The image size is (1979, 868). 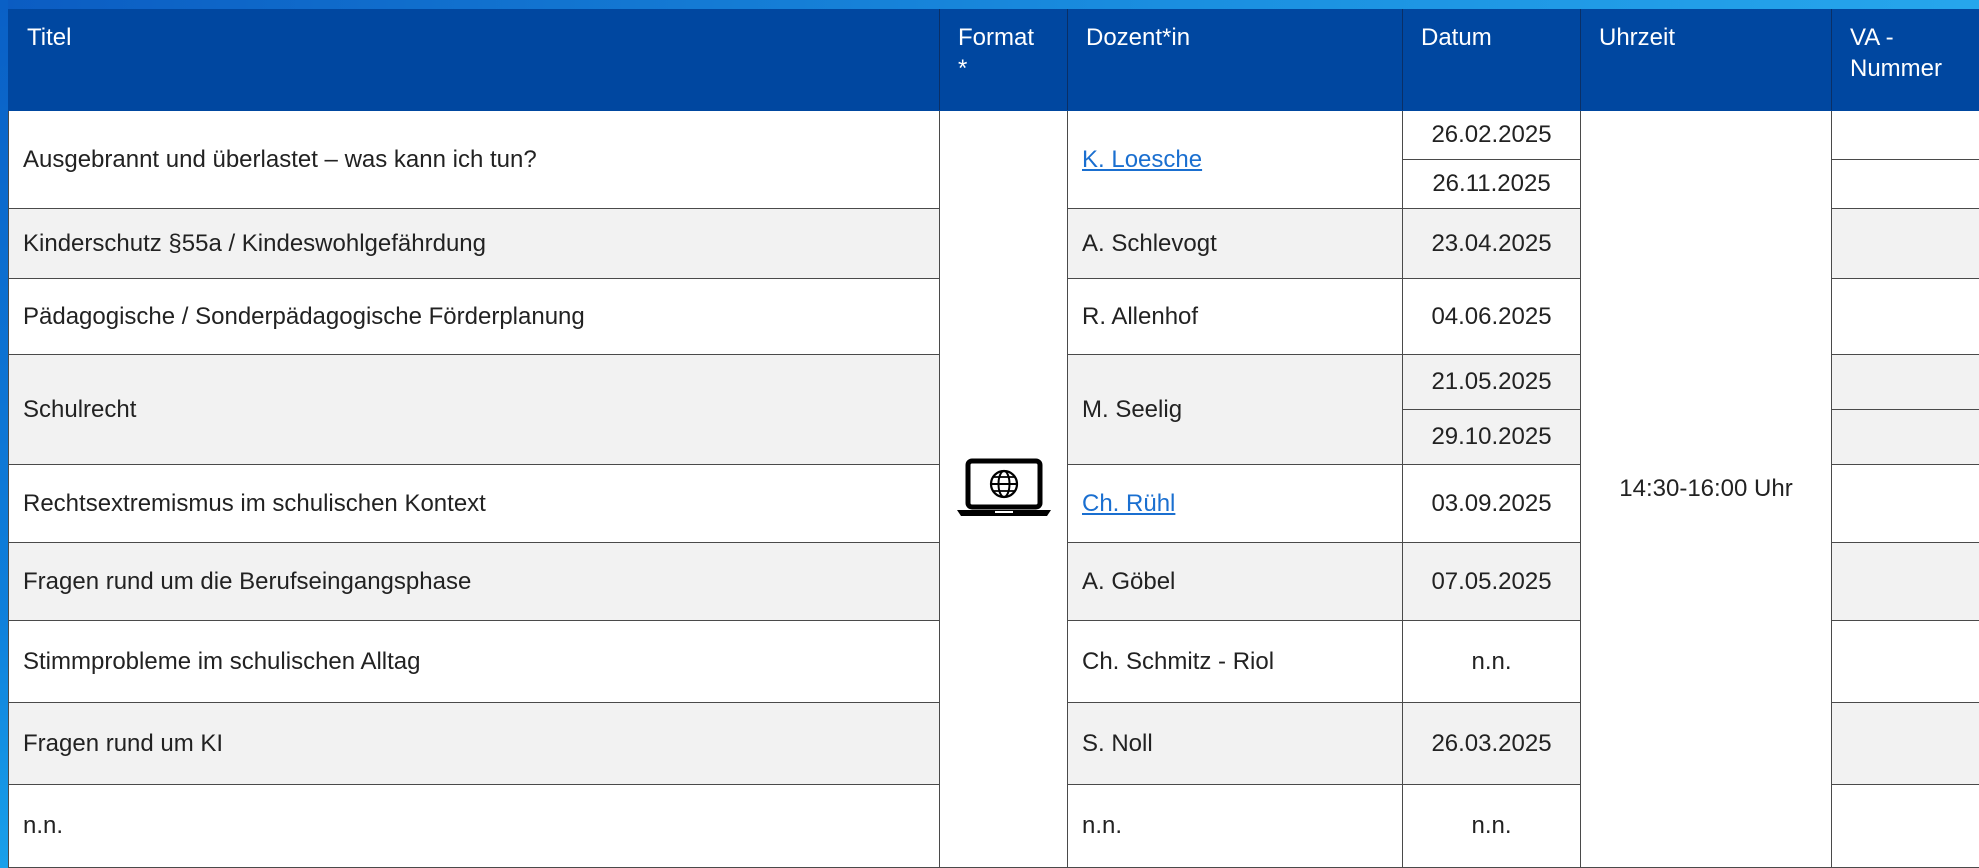 I want to click on row-lecturer: A. Schlevogt, so click(x=1235, y=243).